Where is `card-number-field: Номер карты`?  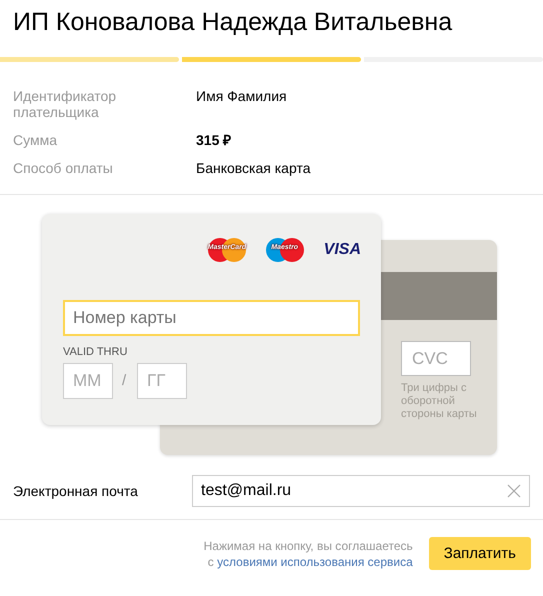
card-number-field: Номер карты is located at coordinates (211, 318).